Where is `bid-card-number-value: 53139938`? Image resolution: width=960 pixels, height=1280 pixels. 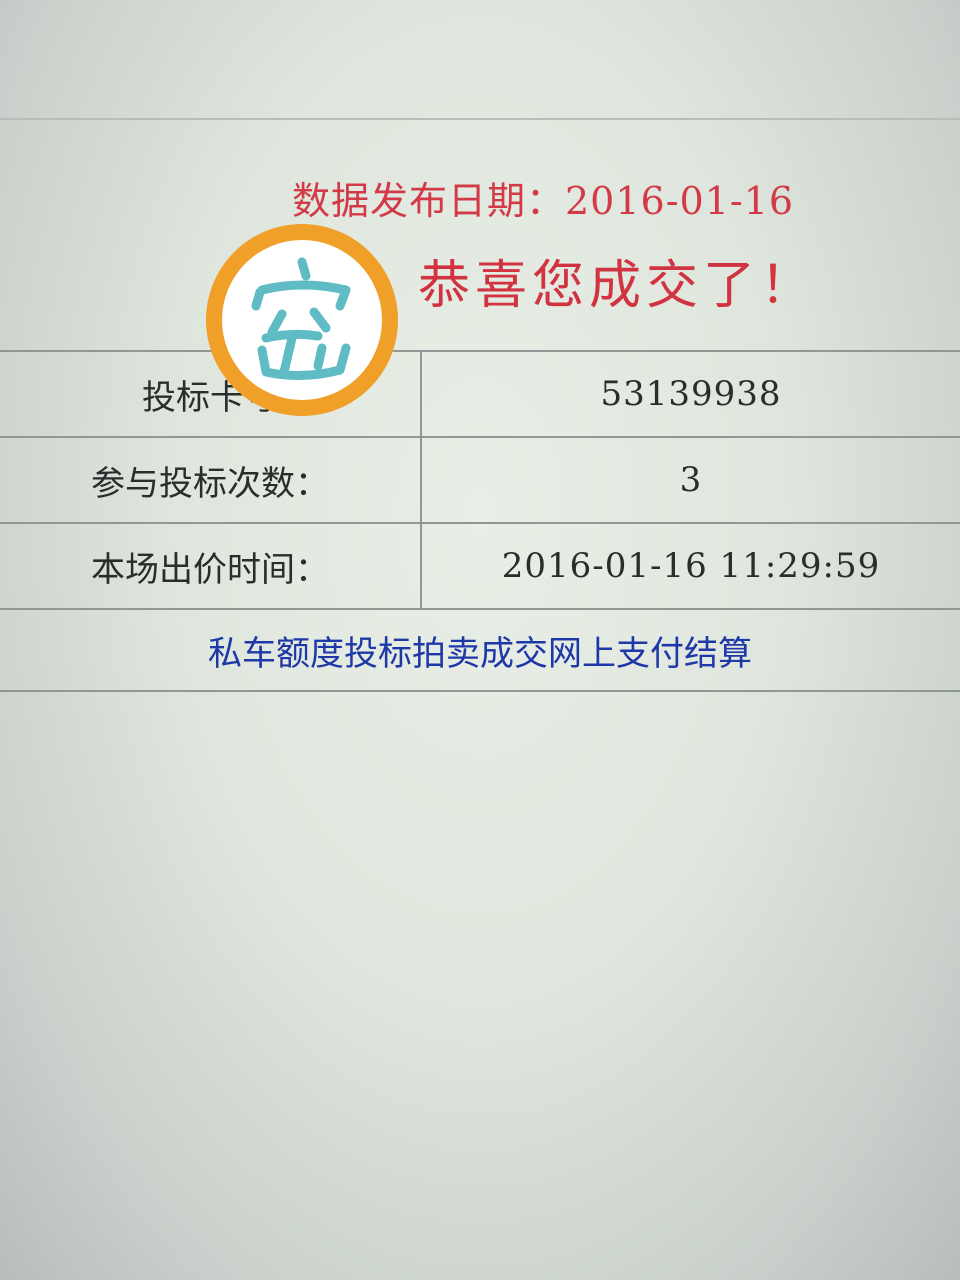 bid-card-number-value: 53139938 is located at coordinates (690, 394).